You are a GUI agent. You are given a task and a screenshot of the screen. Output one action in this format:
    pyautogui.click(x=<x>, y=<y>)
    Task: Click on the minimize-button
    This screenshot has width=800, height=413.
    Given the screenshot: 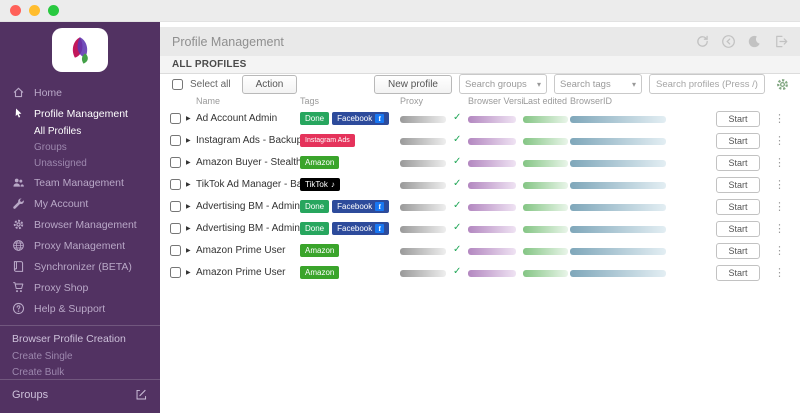 What is the action you would take?
    pyautogui.click(x=34, y=10)
    